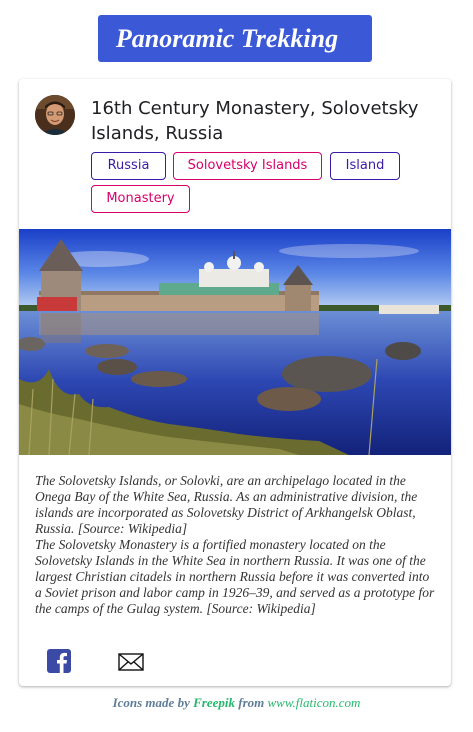 The height and width of the screenshot is (732, 473). Describe the element at coordinates (128, 166) in the screenshot. I see `tag-russia: Russia` at that location.